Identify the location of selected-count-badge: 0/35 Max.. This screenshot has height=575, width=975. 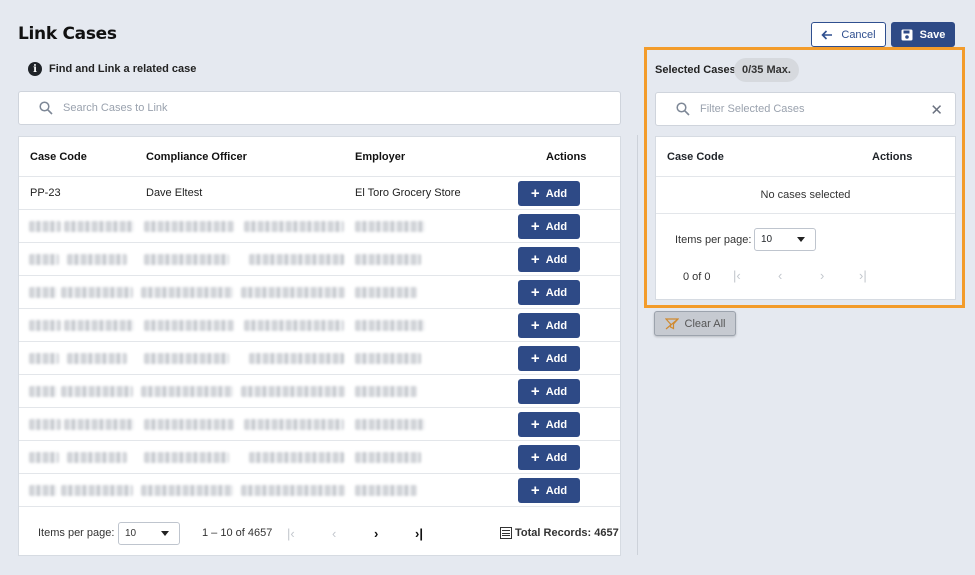
(766, 70).